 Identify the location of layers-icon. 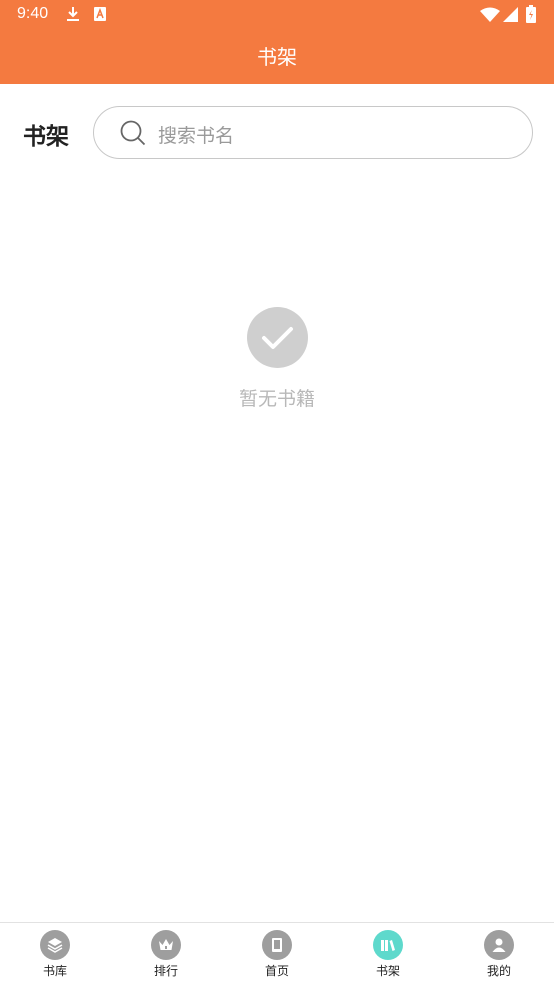
(55, 945).